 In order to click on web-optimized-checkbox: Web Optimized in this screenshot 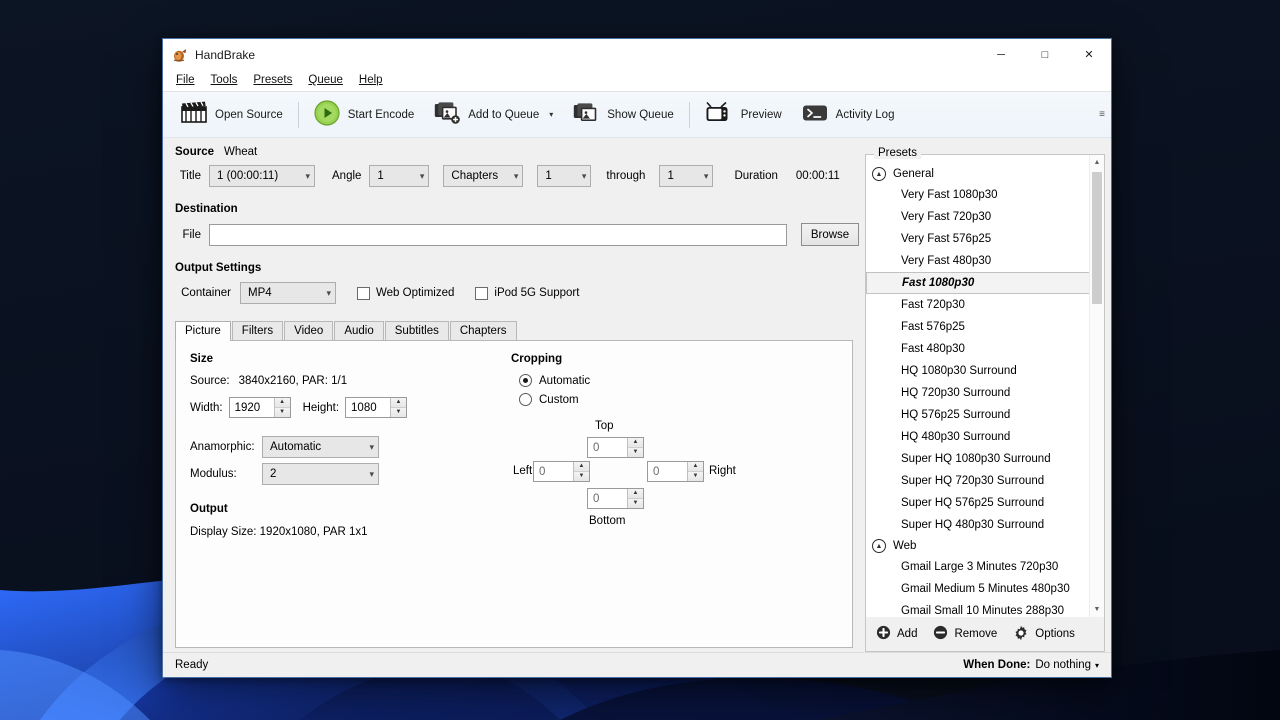, I will do `click(405, 293)`.